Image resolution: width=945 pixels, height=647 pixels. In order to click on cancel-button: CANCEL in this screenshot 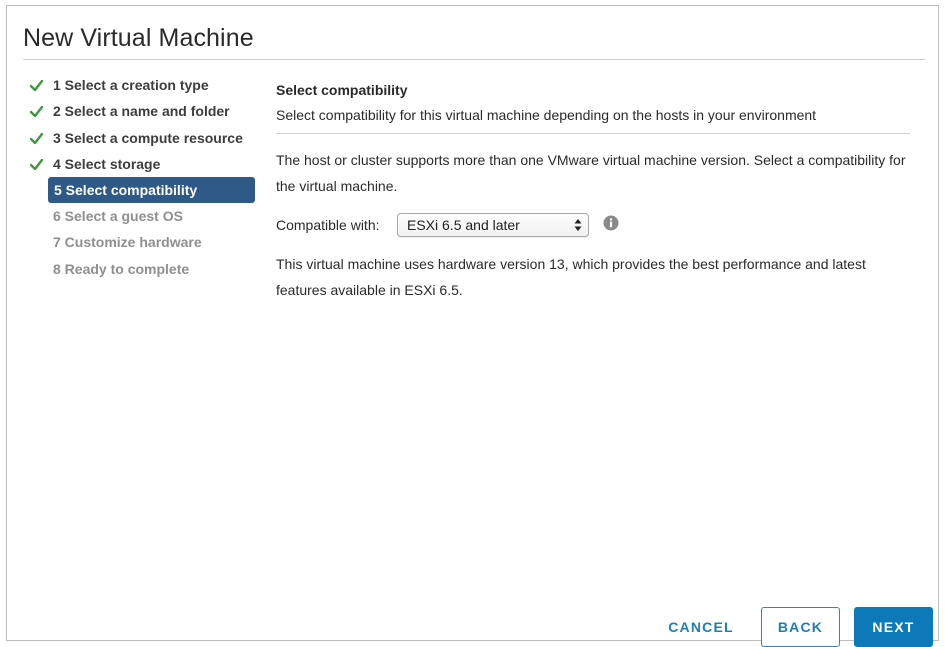, I will do `click(701, 627)`.